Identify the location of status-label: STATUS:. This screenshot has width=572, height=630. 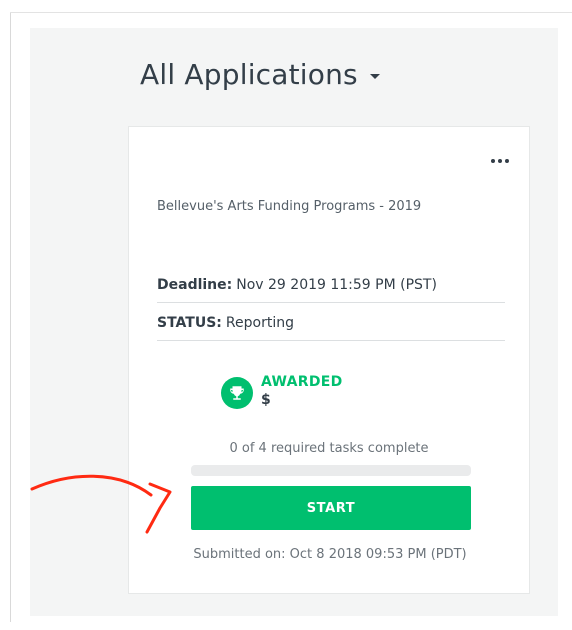
(189, 322).